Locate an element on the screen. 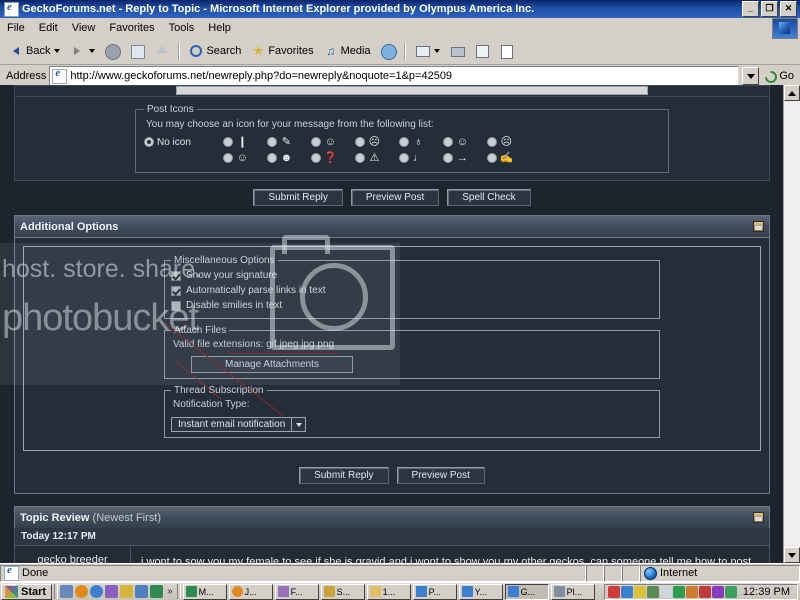 The image size is (800, 600). preview-post-button-top: Preview Post is located at coordinates (395, 197).